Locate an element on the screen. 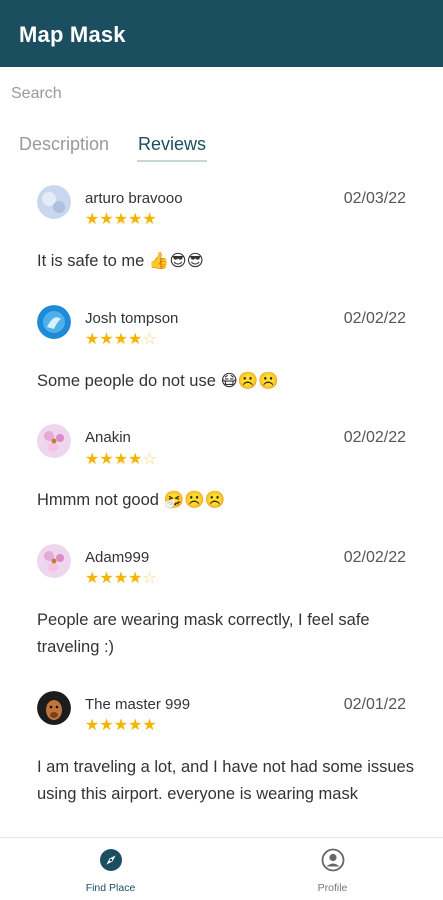  review-text: It is safe to me 👍😎😎 is located at coordinates (120, 261).